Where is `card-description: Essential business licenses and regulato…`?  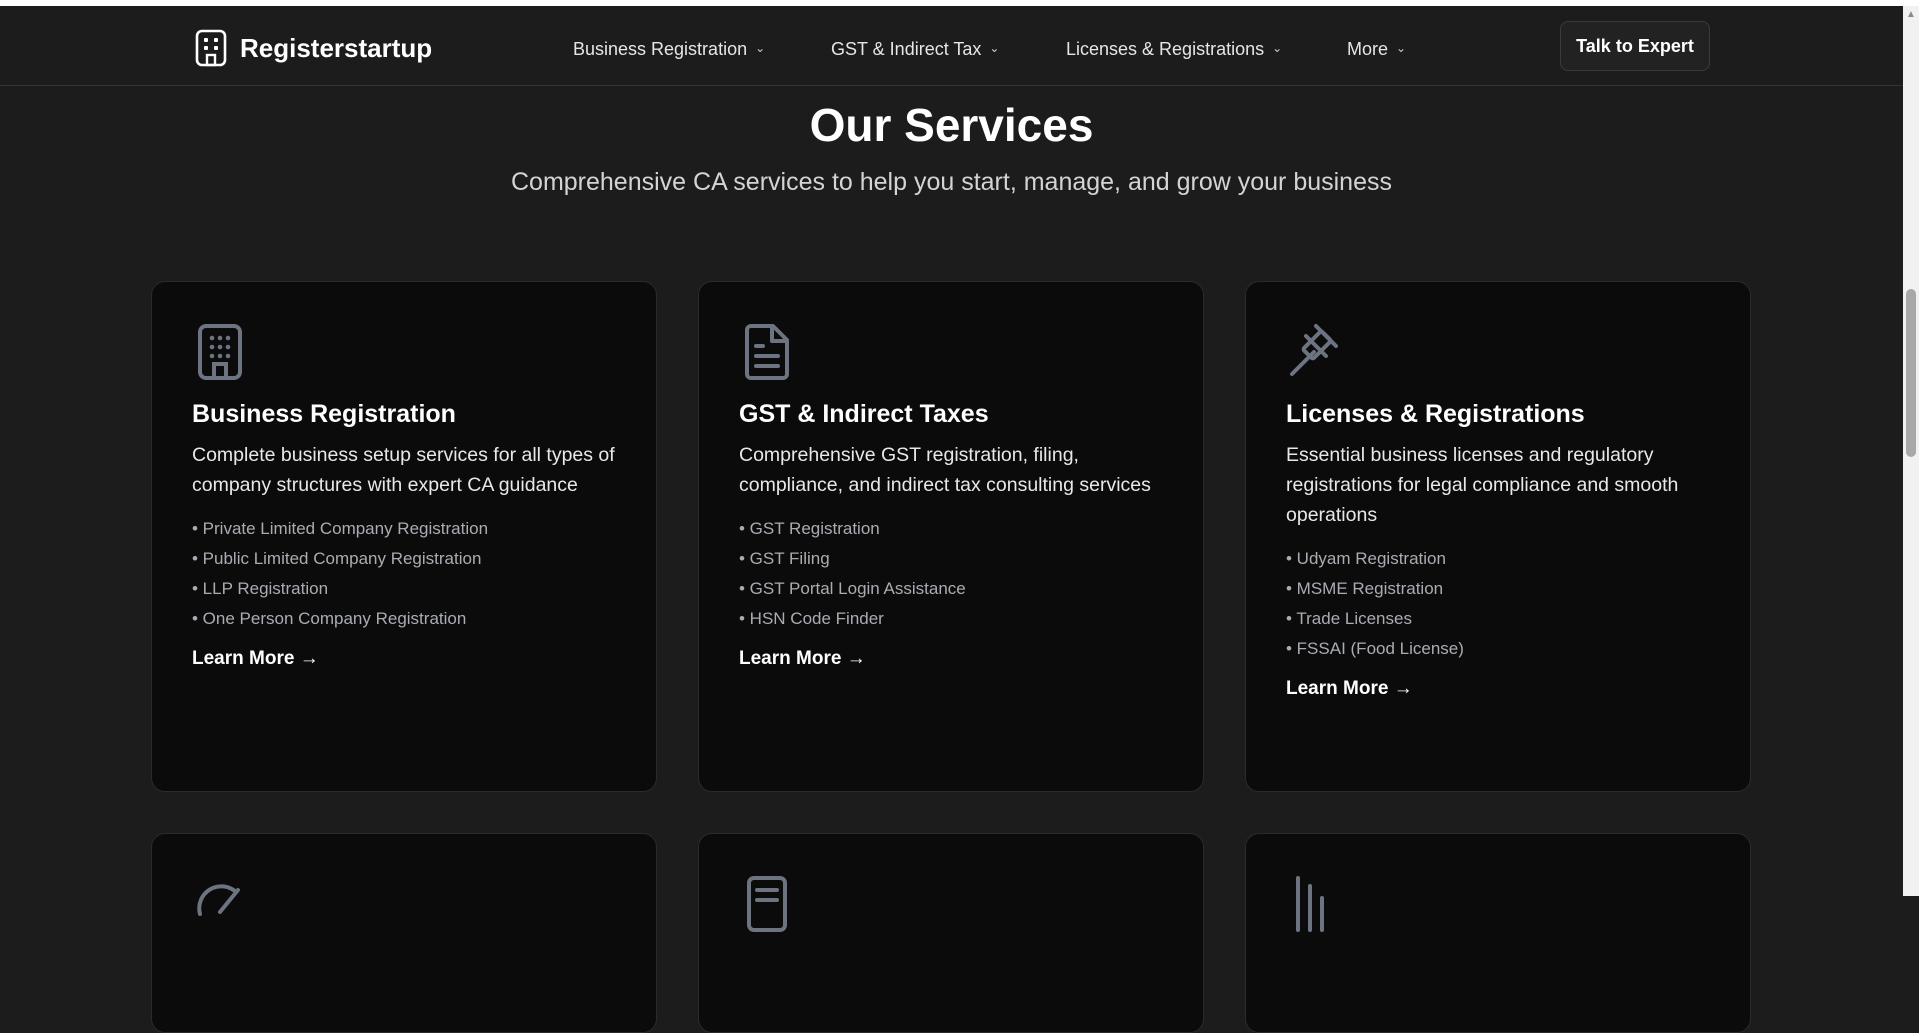 card-description: Essential business licenses and regulato… is located at coordinates (1482, 485).